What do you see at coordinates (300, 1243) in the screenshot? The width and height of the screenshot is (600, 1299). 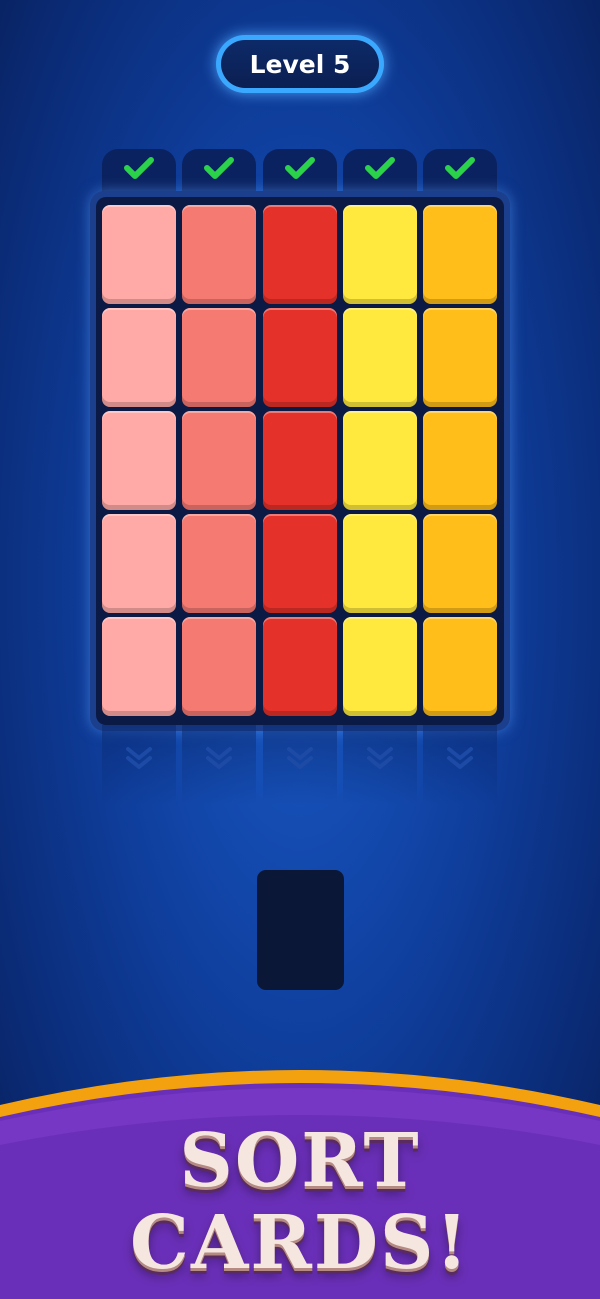 I see `banner-title-line2: CARDS!` at bounding box center [300, 1243].